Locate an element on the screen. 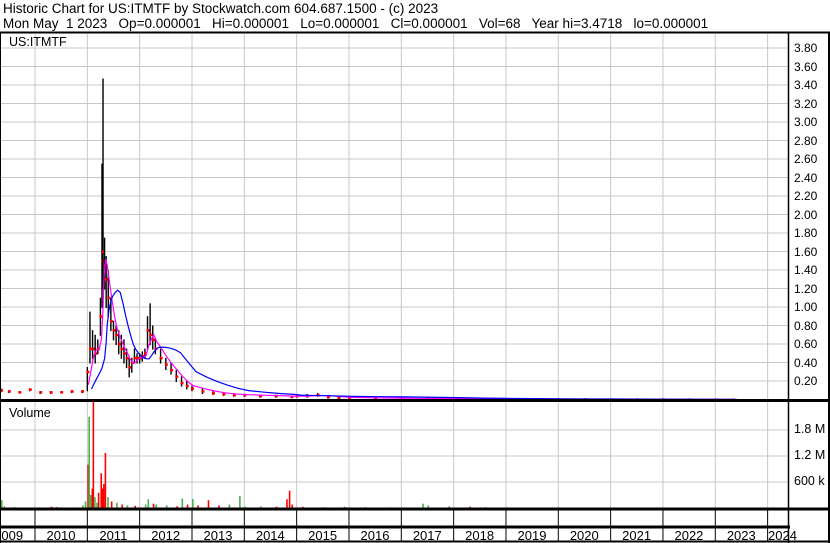 Image resolution: width=830 pixels, height=543 pixels. price-tick-label: 0.40 is located at coordinates (806, 362).